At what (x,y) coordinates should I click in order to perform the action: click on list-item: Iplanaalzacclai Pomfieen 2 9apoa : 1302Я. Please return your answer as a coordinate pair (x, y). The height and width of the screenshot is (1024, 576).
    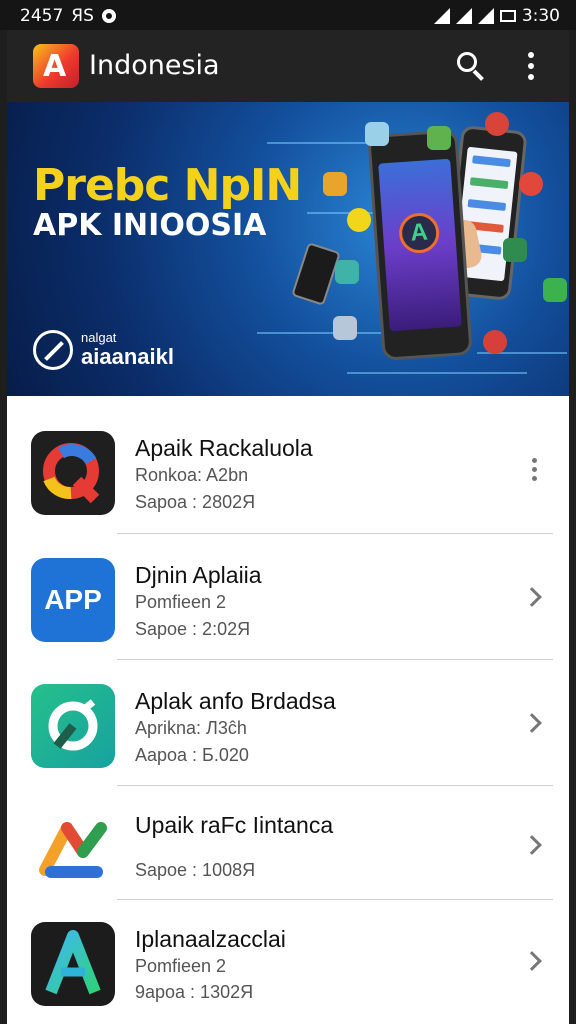
    Looking at the image, I should click on (288, 962).